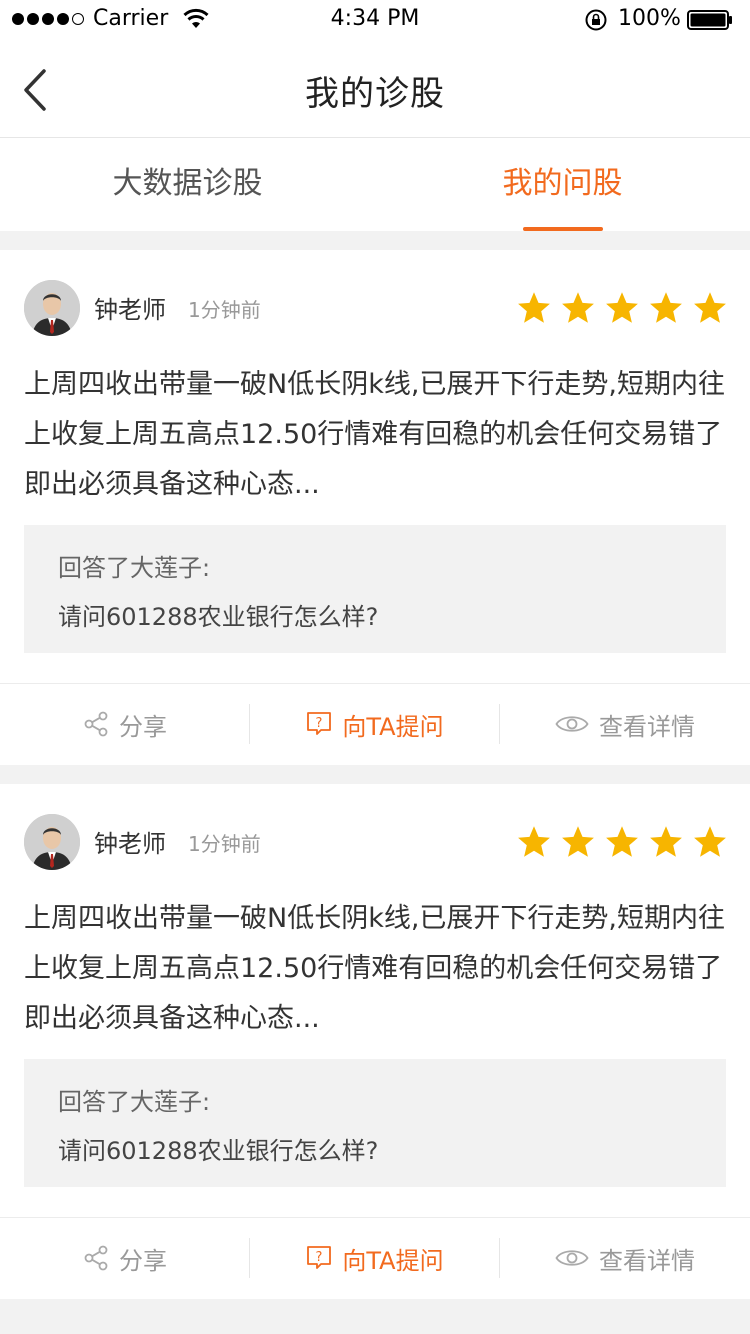  What do you see at coordinates (562, 184) in the screenshot?
I see `tab-my-questions: 我的问股` at bounding box center [562, 184].